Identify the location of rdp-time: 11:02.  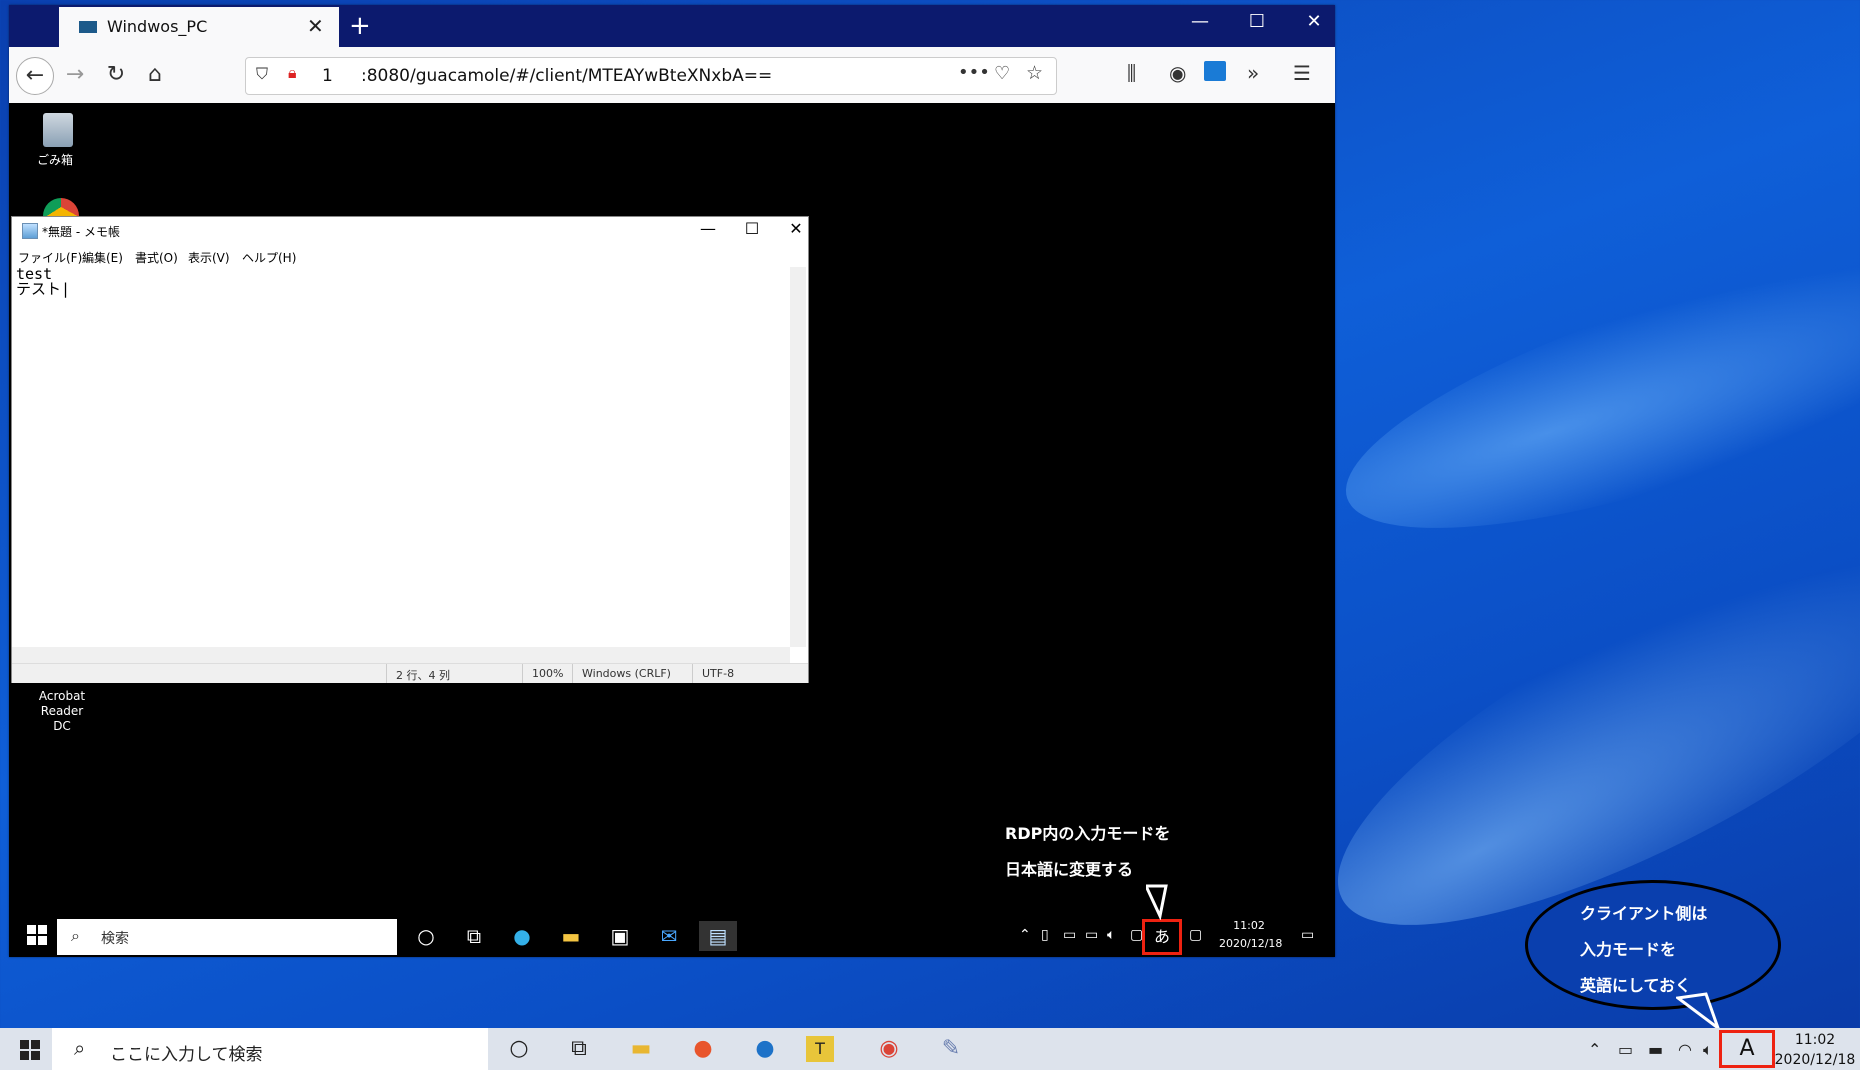
(1249, 925).